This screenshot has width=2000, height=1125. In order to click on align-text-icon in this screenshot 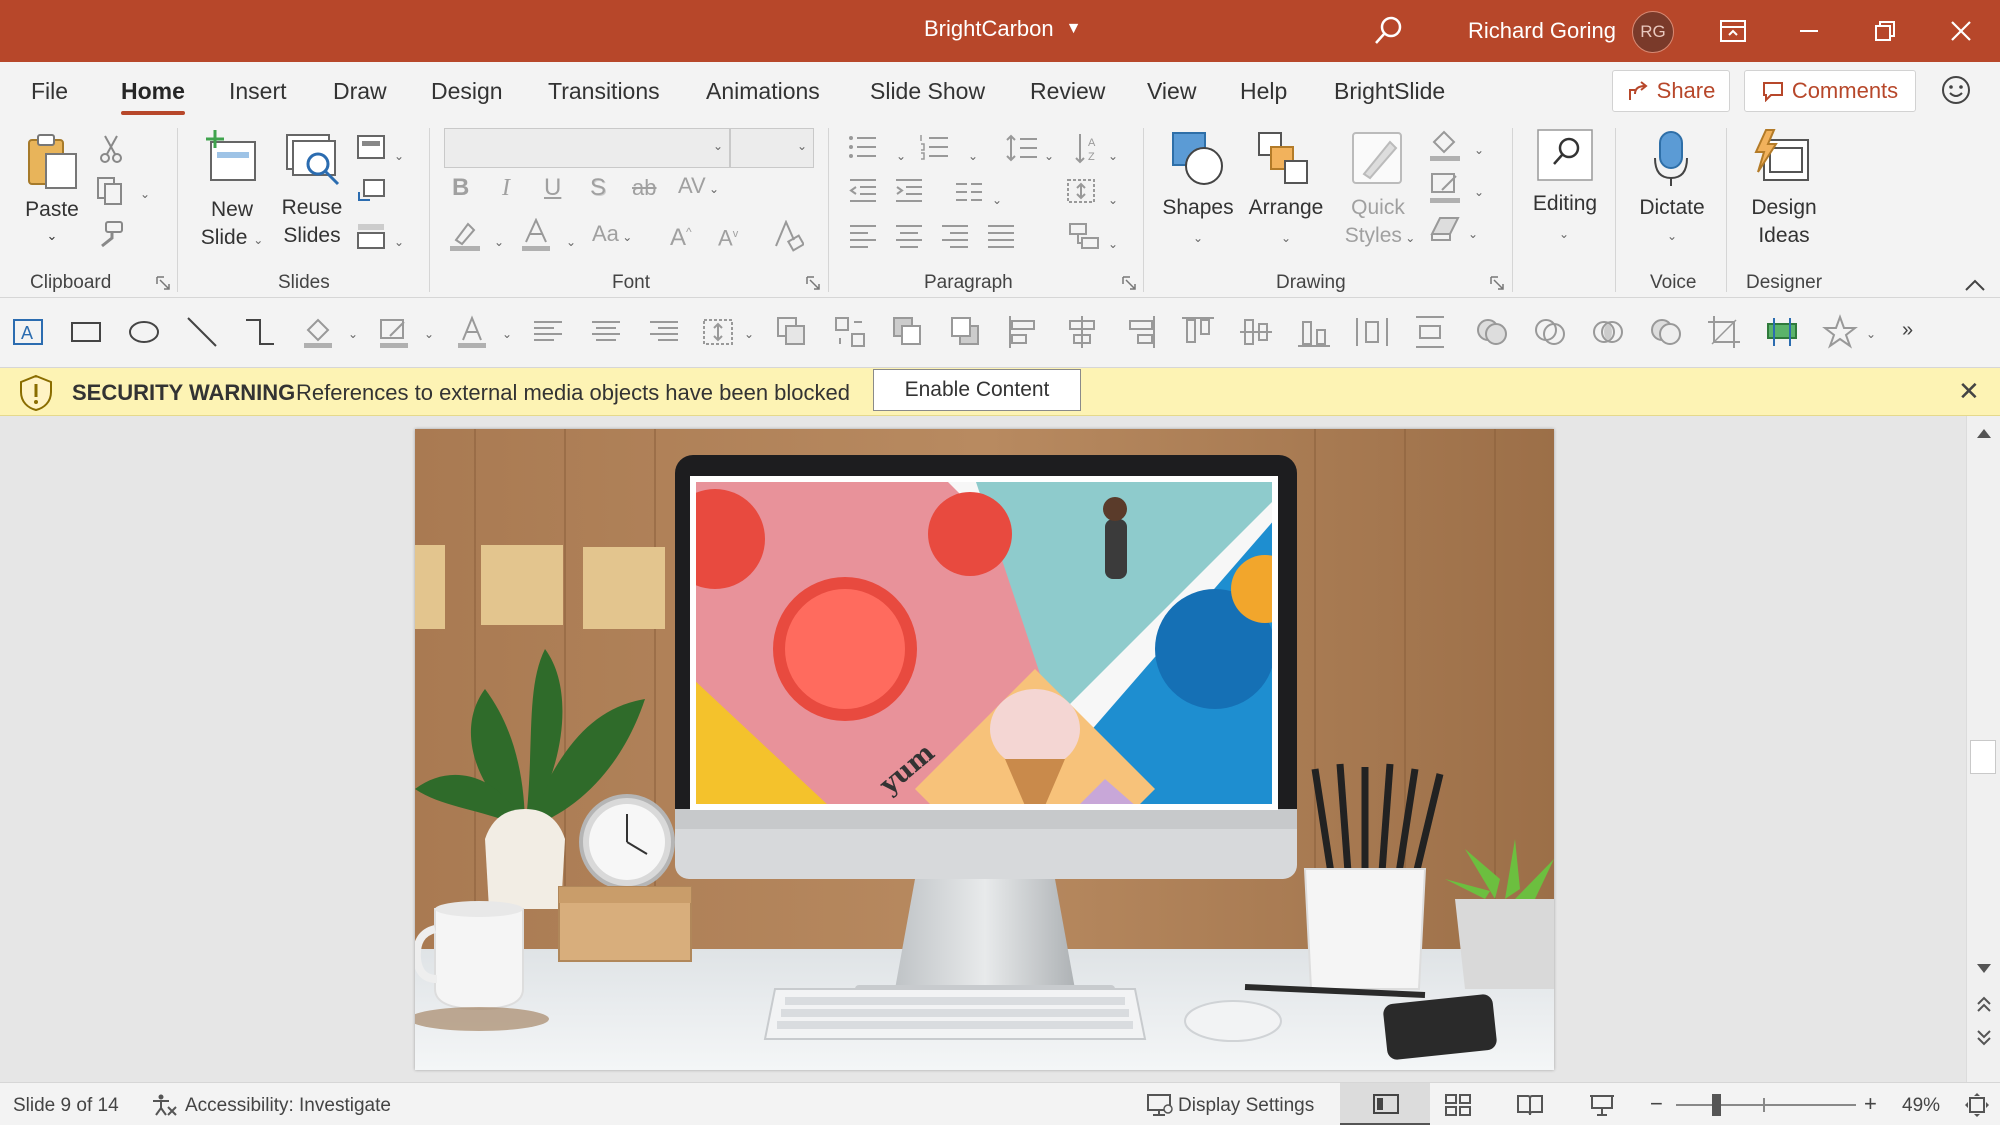, I will do `click(1083, 191)`.